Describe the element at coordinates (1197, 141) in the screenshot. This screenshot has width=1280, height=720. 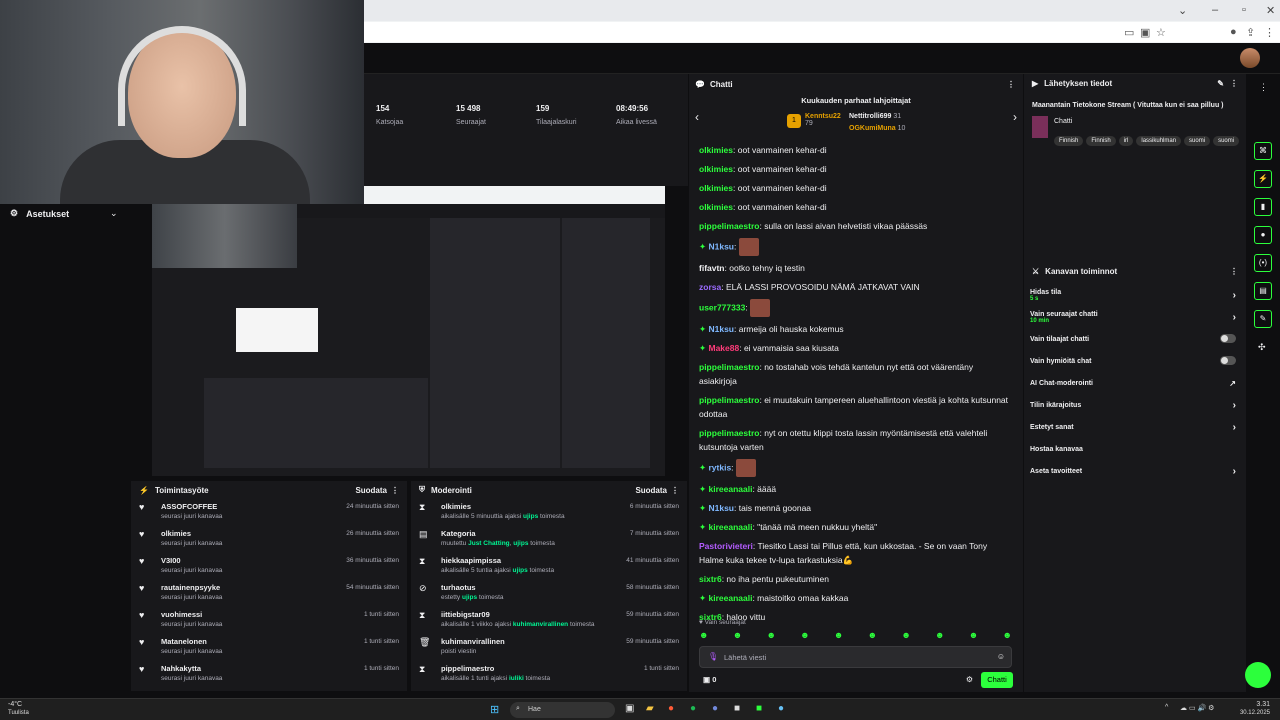
I see `stream-tag: suomi` at that location.